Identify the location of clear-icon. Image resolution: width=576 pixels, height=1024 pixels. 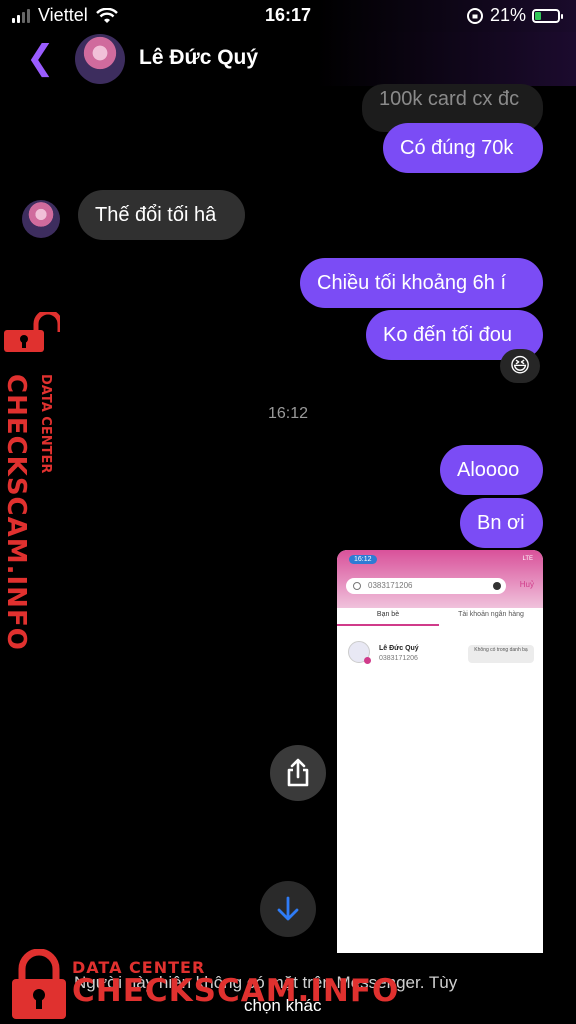
(497, 586).